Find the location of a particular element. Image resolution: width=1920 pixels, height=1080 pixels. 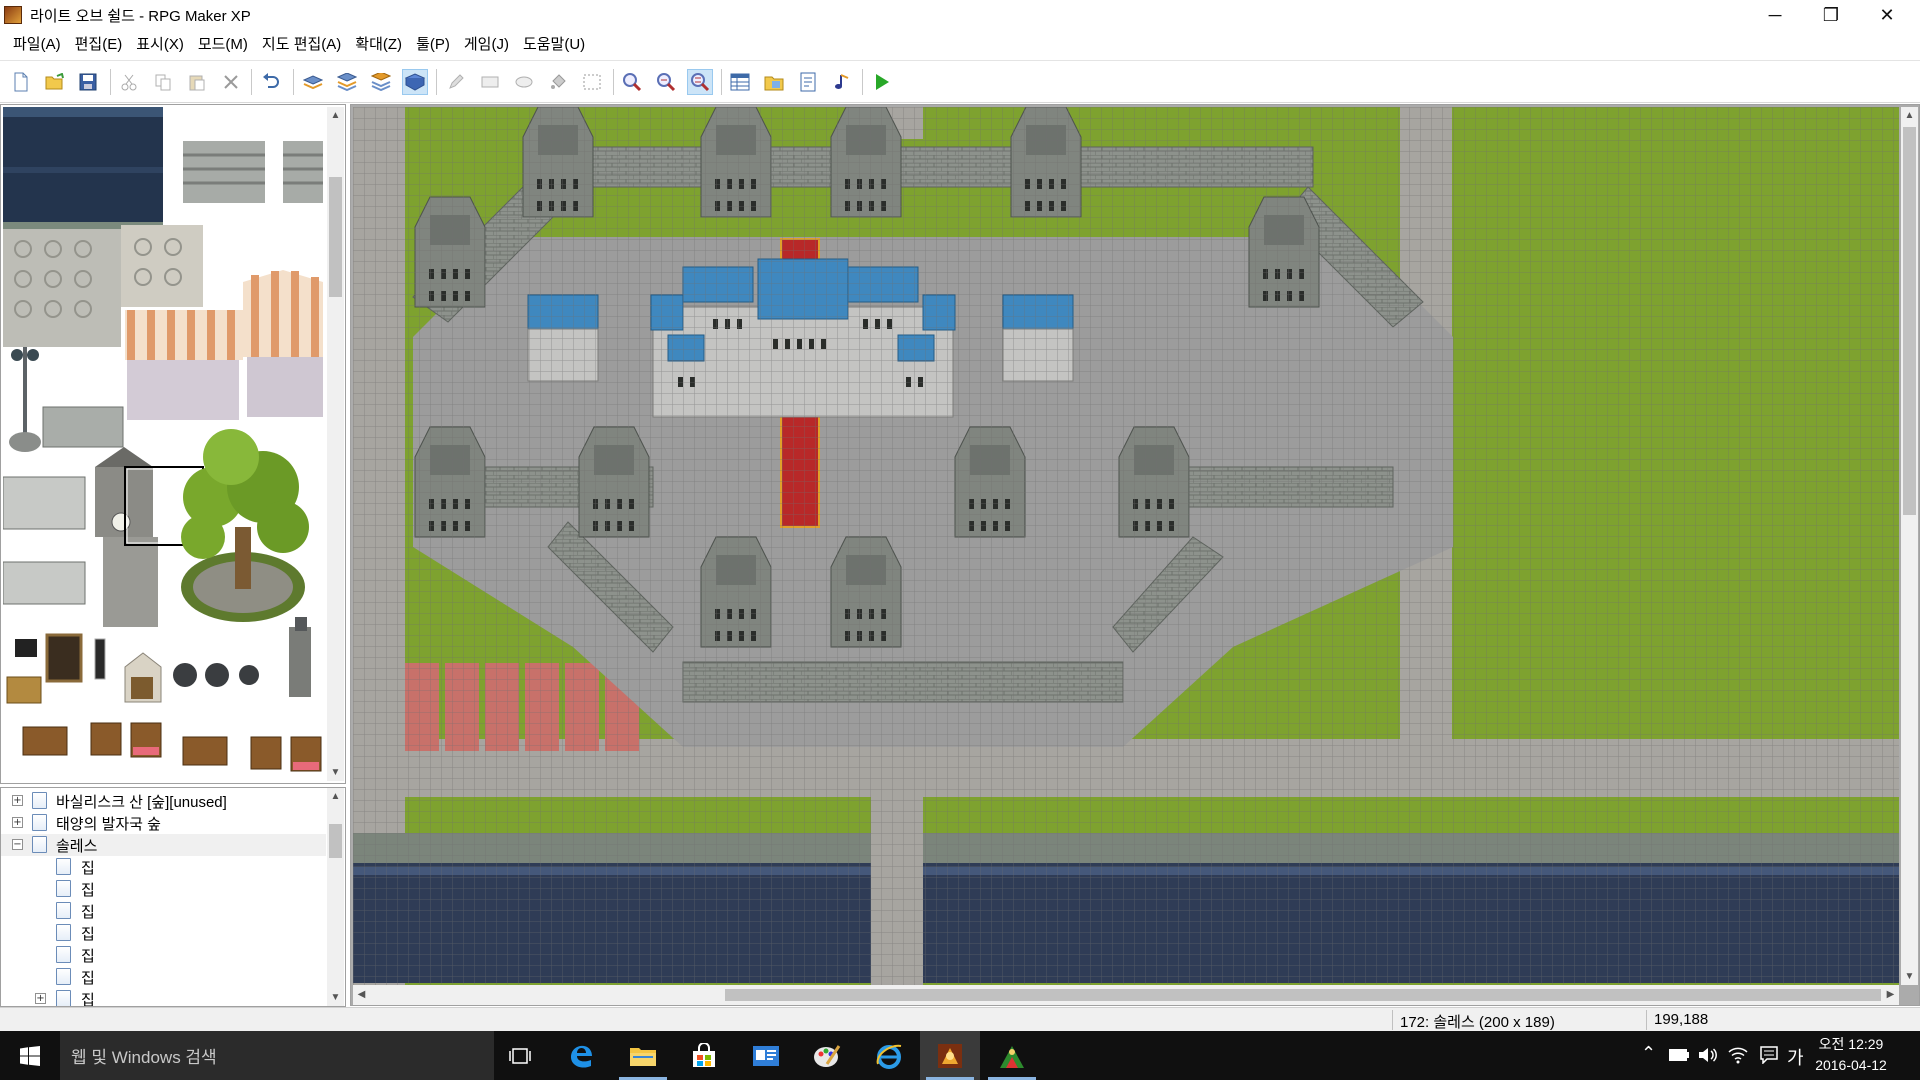

paint-icon is located at coordinates (827, 1055).